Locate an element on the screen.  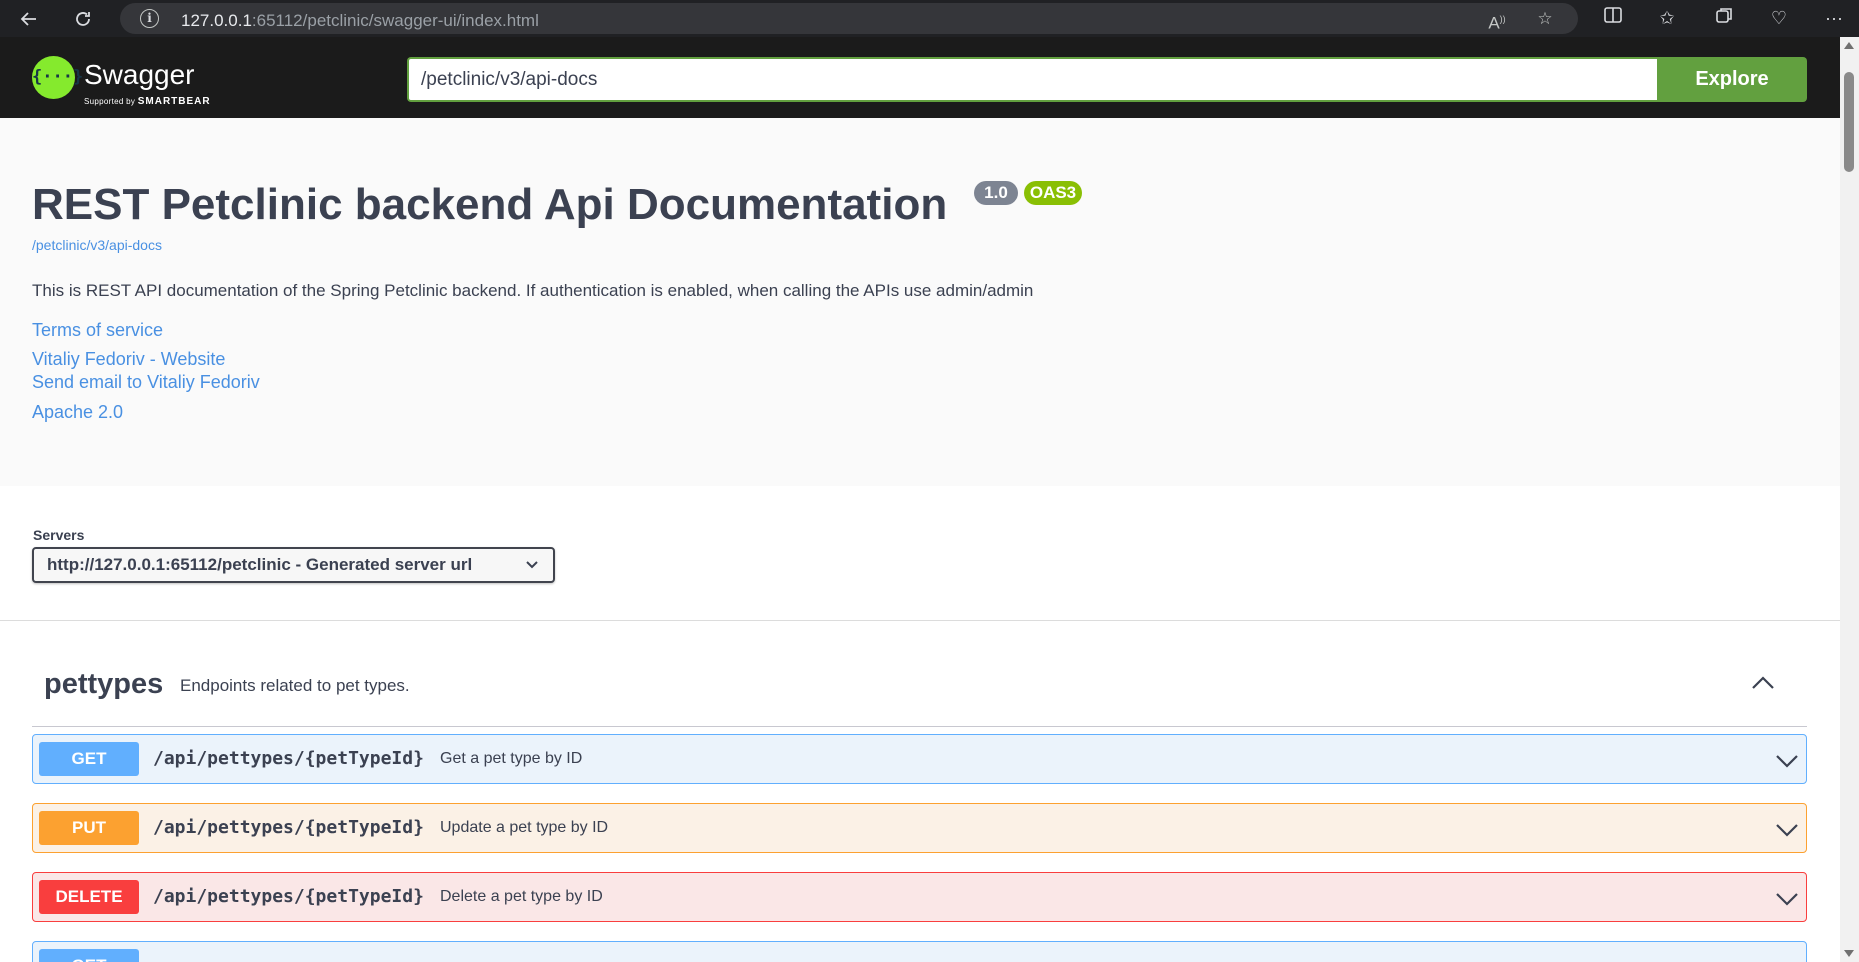
method-badge: PUT is located at coordinates (89, 828).